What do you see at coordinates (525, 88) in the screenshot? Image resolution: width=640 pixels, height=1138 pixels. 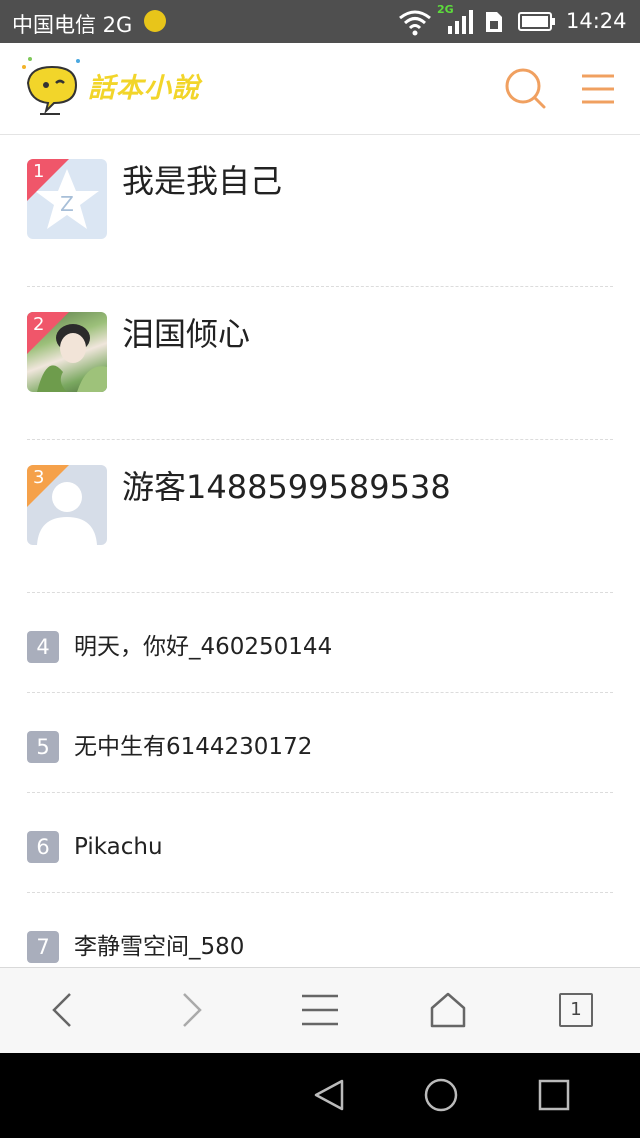 I see `search-icon` at bounding box center [525, 88].